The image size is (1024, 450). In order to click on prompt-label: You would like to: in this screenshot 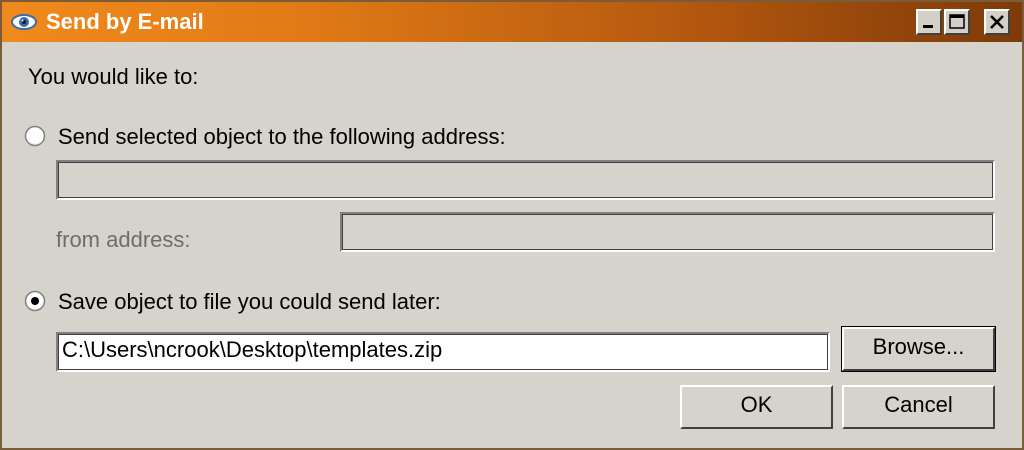, I will do `click(113, 76)`.